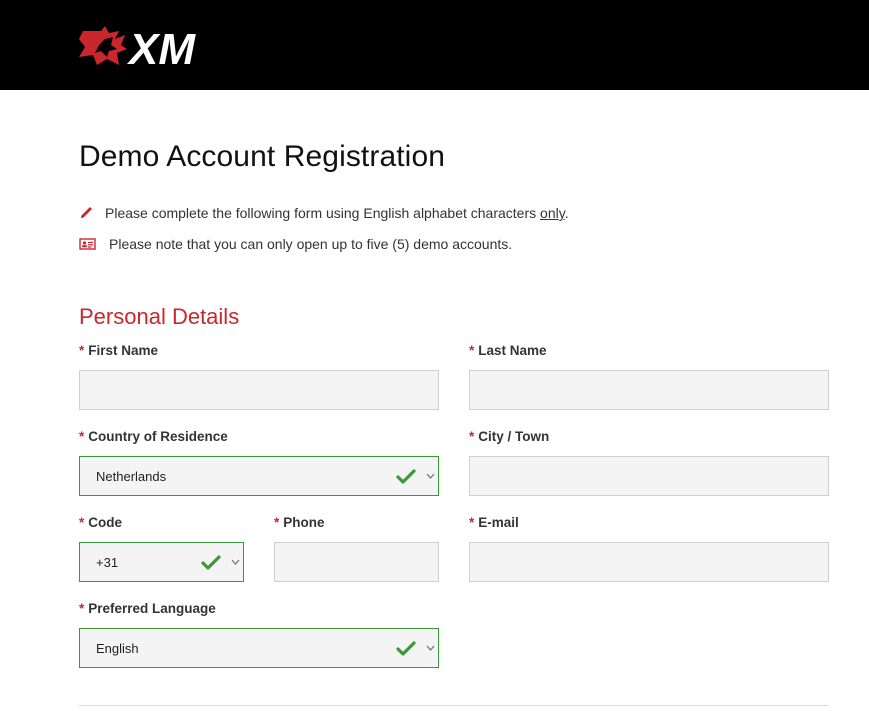  Describe the element at coordinates (161, 46) in the screenshot. I see `logo-wordmark: XM` at that location.